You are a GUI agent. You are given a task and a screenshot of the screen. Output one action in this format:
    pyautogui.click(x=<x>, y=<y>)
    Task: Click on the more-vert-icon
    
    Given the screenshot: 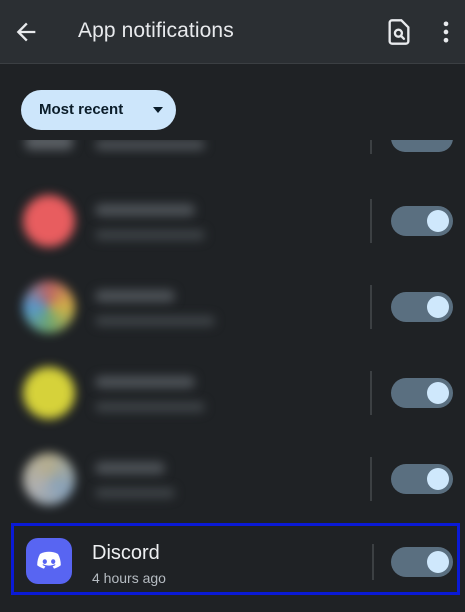 What is the action you would take?
    pyautogui.click(x=446, y=32)
    